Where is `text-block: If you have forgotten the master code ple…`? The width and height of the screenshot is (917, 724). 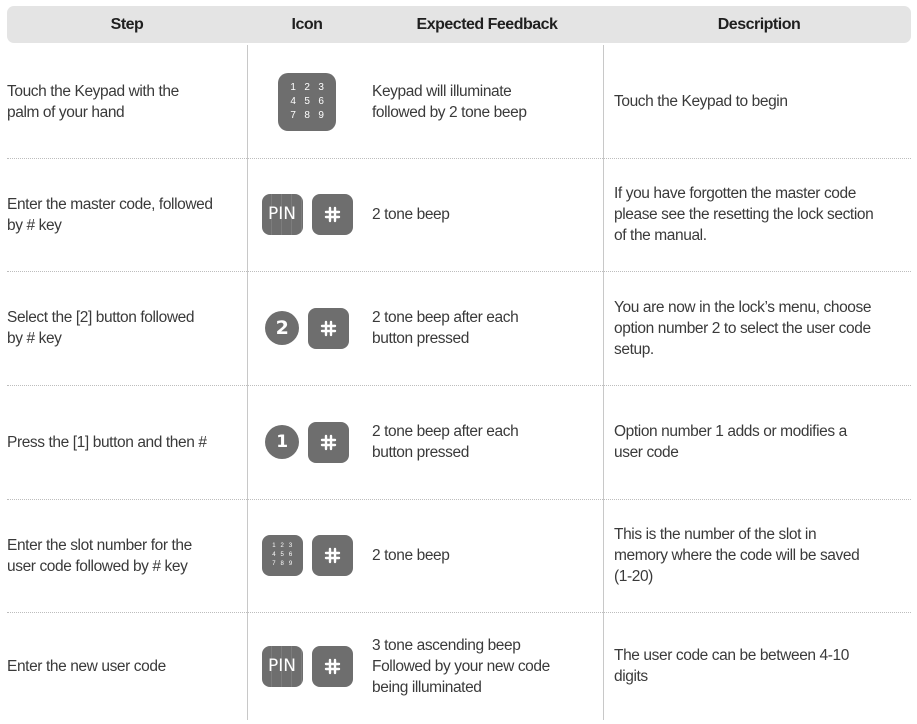
text-block: If you have forgotten the master code ple… is located at coordinates (744, 214).